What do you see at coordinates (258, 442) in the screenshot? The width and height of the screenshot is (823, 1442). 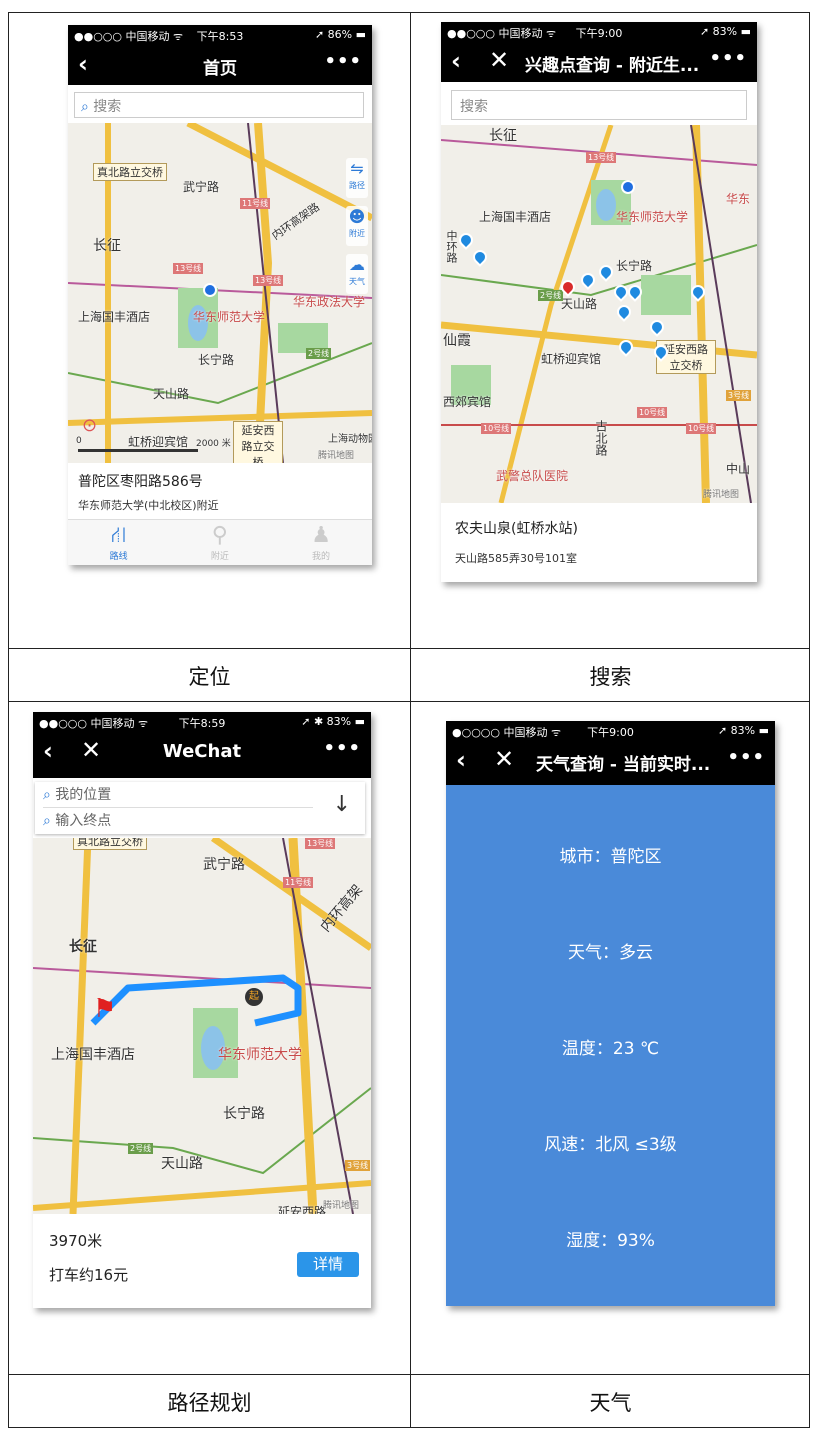 I see `map-label: 延安西路立交桥` at bounding box center [258, 442].